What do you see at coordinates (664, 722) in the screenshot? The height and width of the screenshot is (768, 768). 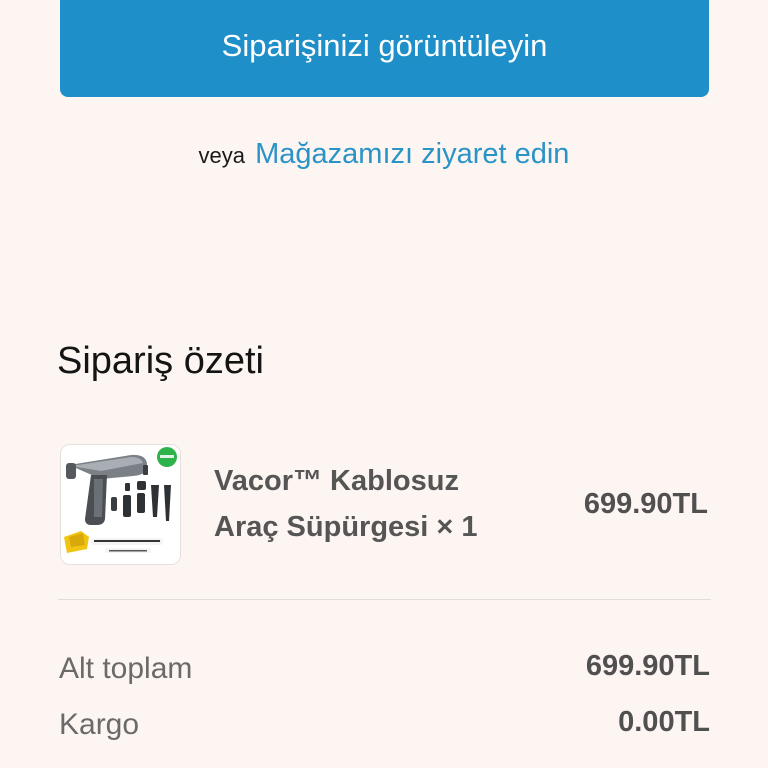 I see `shipping-value: 0.00TL` at bounding box center [664, 722].